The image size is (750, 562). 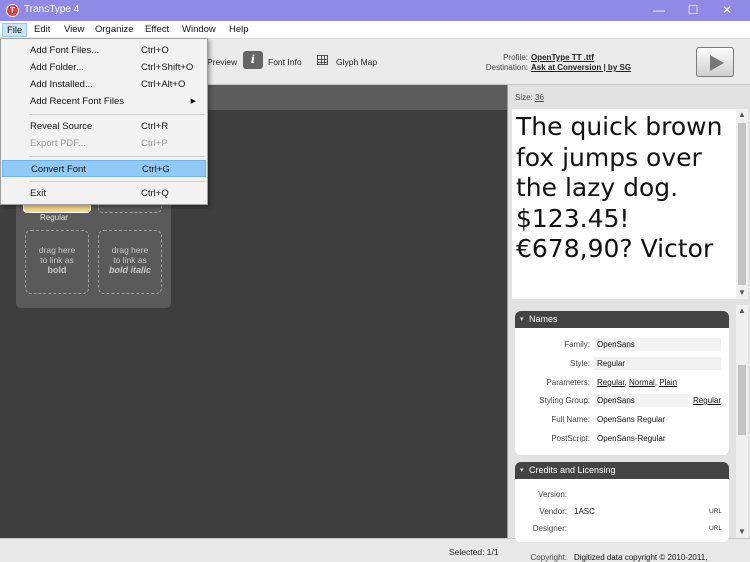 What do you see at coordinates (642, 382) in the screenshot?
I see `param-width-link: Normal` at bounding box center [642, 382].